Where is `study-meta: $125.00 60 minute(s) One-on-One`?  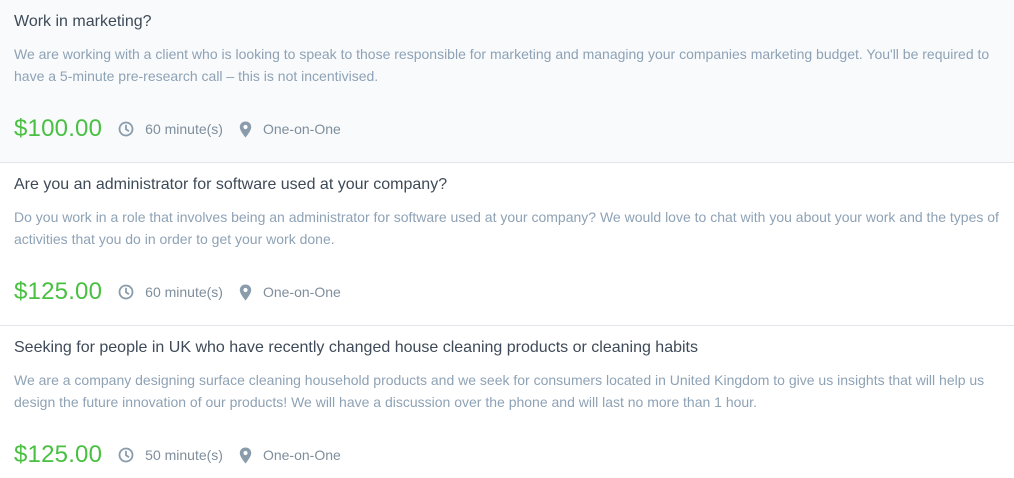 study-meta: $125.00 60 minute(s) One-on-One is located at coordinates (506, 292).